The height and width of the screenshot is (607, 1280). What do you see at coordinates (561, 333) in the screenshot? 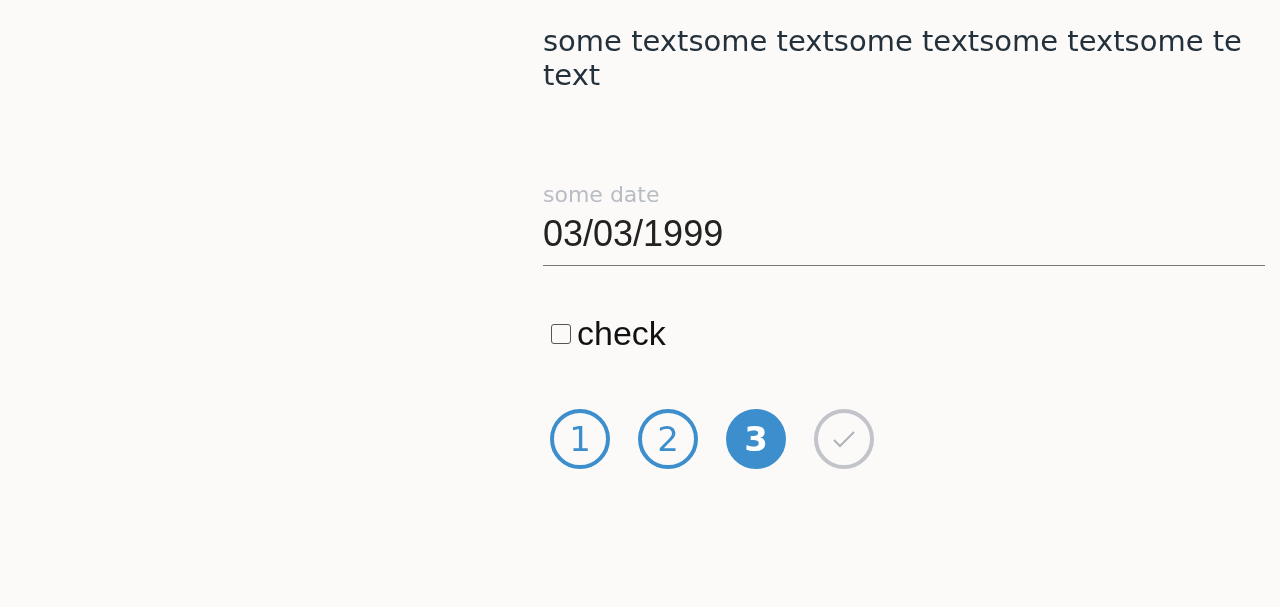
I see `checkbox` at bounding box center [561, 333].